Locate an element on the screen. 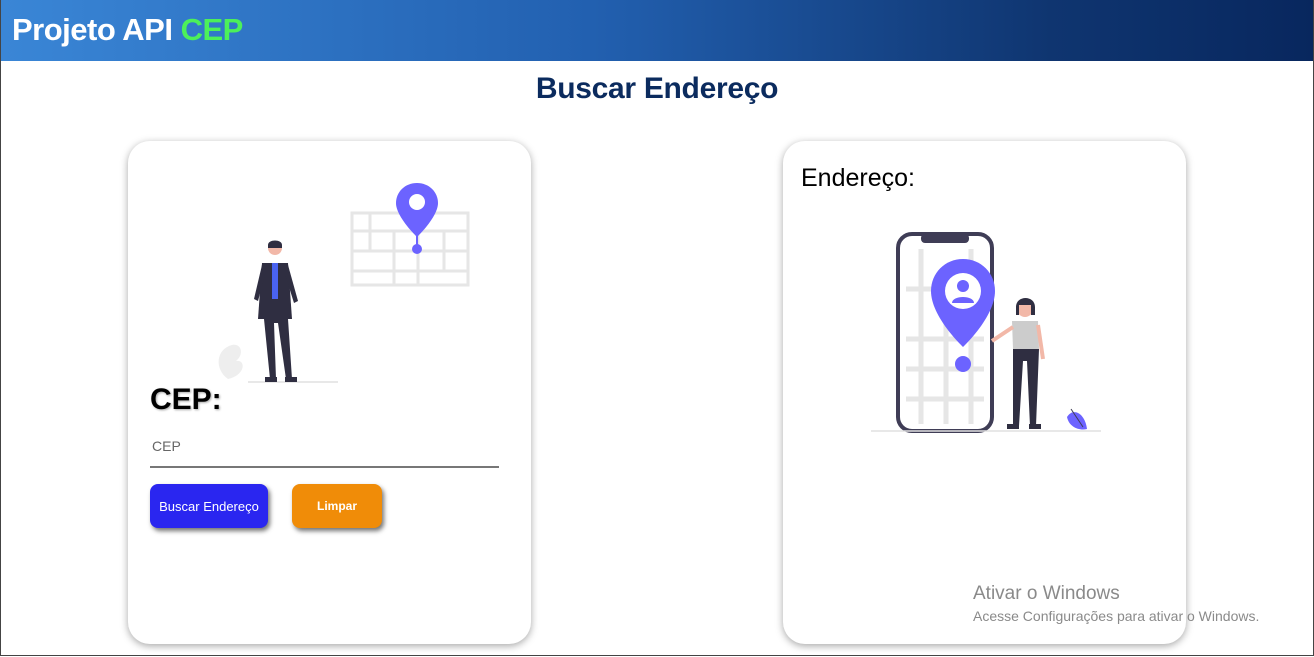  phone-map-illustration is located at coordinates (986, 332).